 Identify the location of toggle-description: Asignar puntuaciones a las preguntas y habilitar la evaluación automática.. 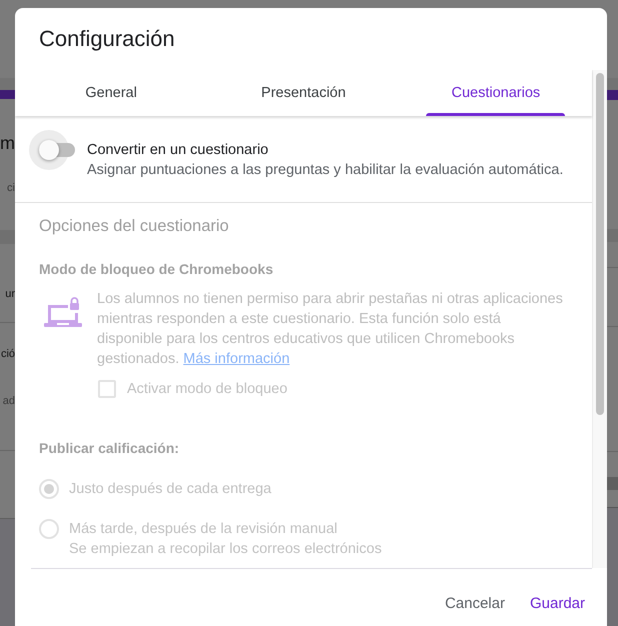
(325, 170).